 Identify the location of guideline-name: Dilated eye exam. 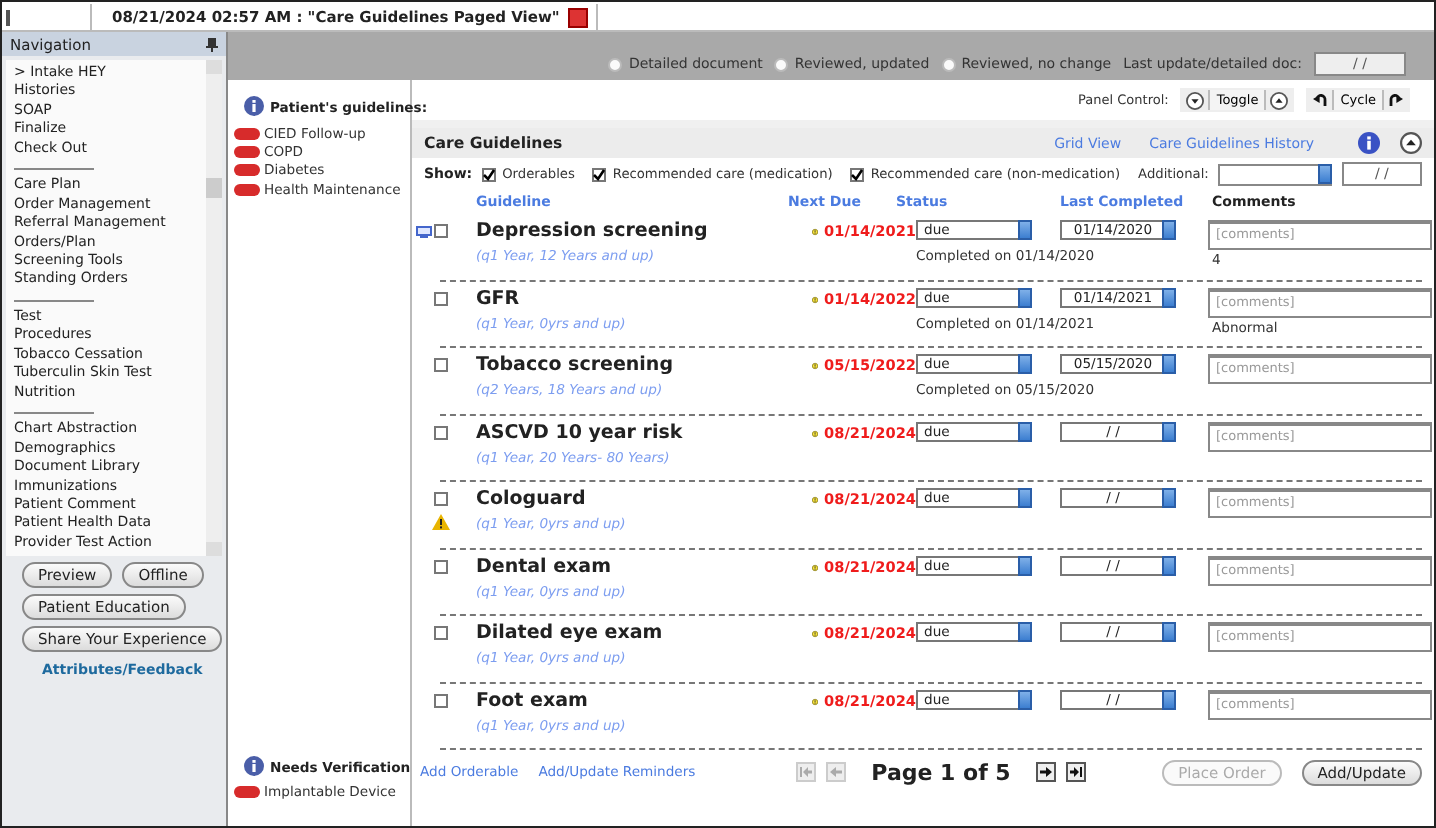
(644, 633).